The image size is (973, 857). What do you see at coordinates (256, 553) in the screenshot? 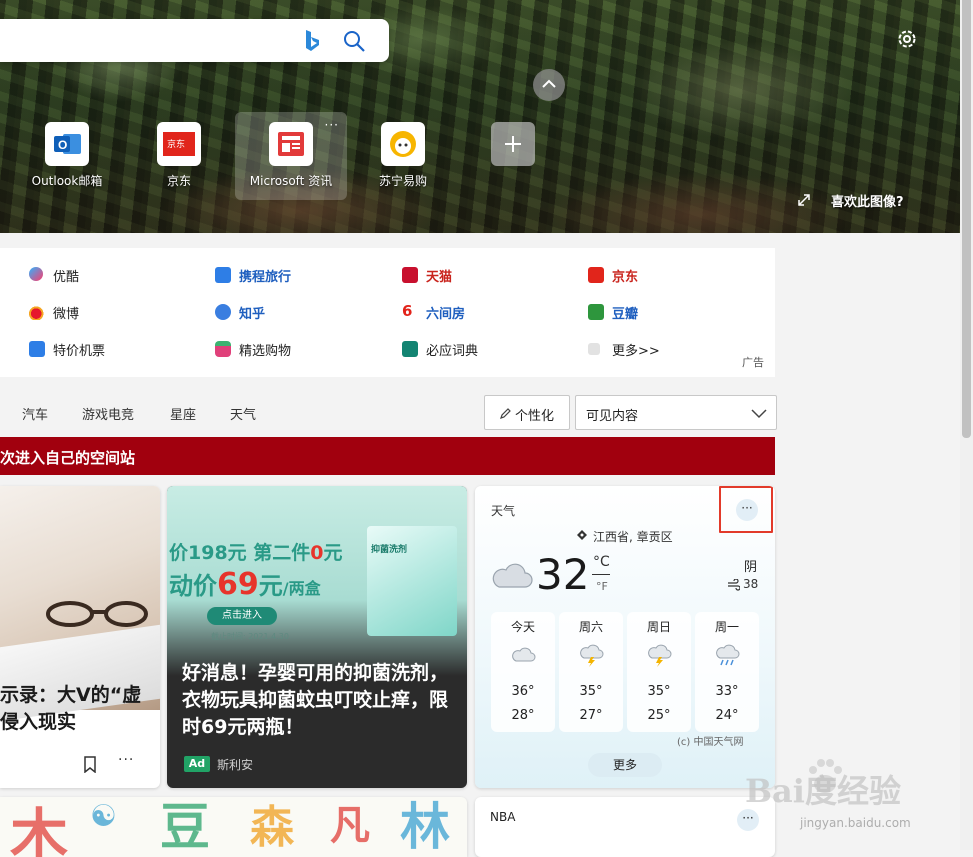
I see `ad-promo-line-1: 价198元 第二件0元` at bounding box center [256, 553].